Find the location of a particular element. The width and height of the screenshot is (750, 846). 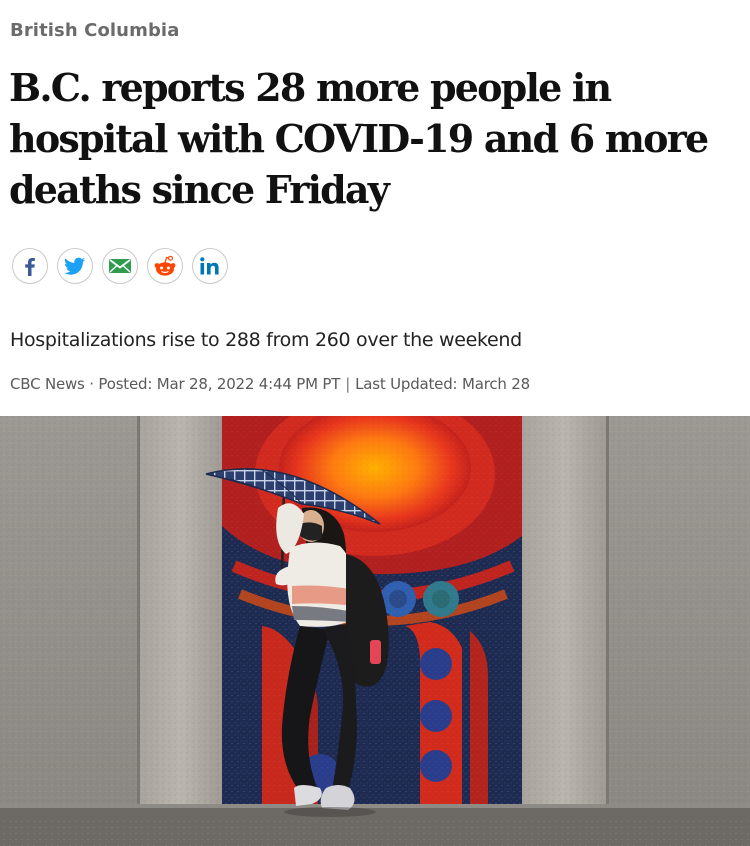

share-linkedin-button is located at coordinates (210, 266).